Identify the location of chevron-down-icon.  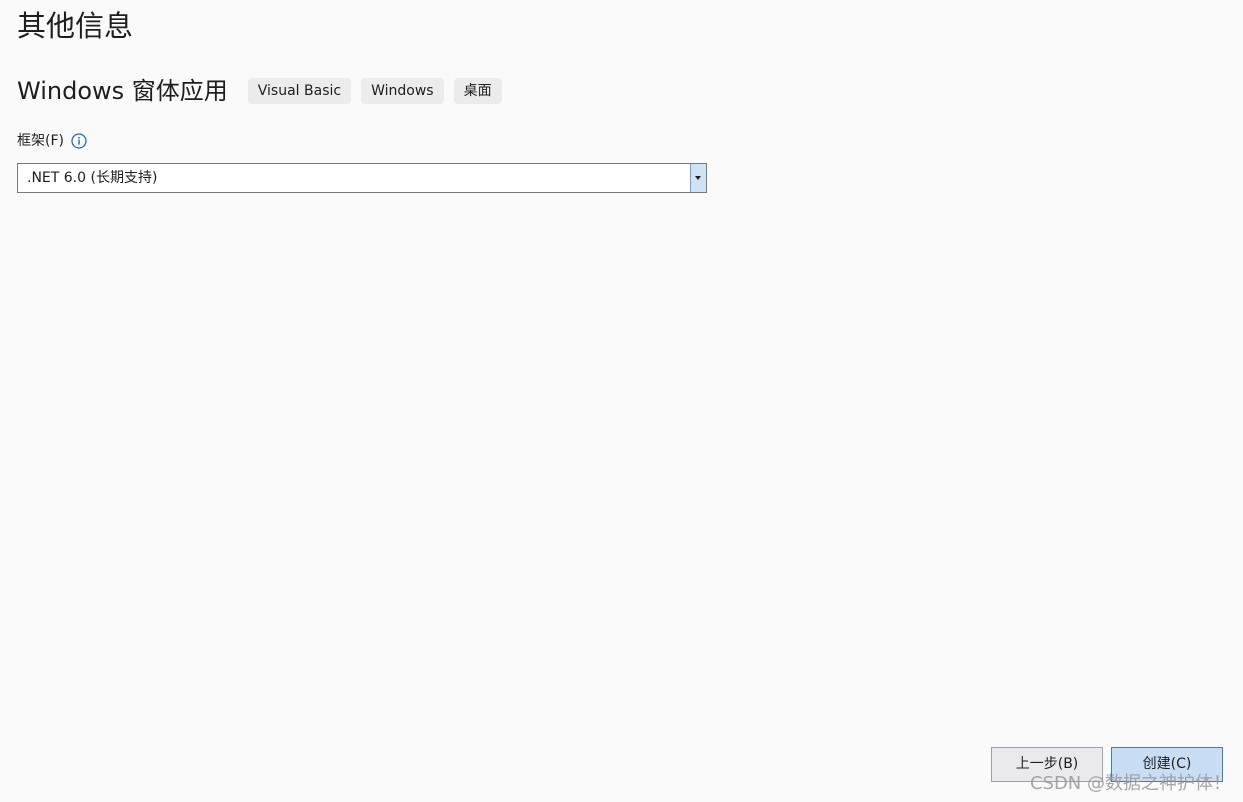
(698, 178).